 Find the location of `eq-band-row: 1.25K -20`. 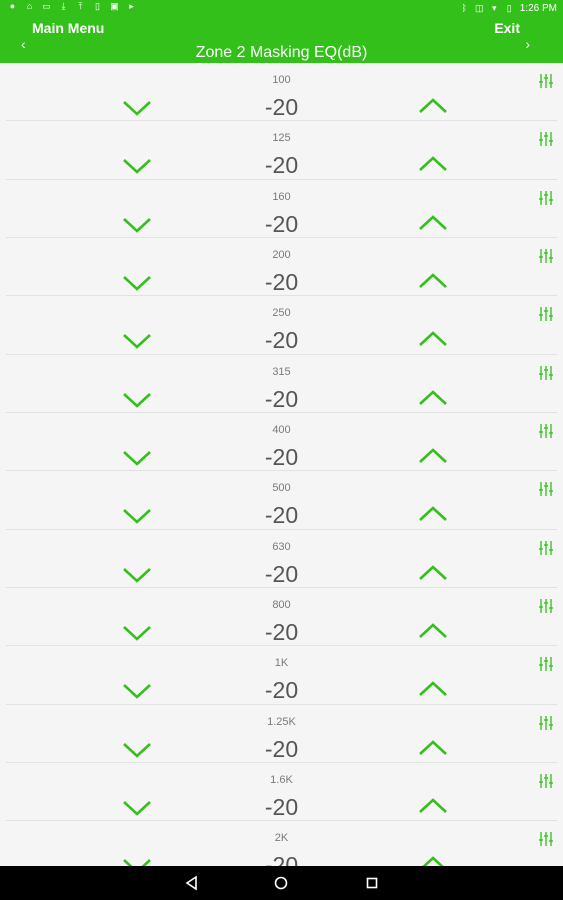

eq-band-row: 1.25K -20 is located at coordinates (281, 734).